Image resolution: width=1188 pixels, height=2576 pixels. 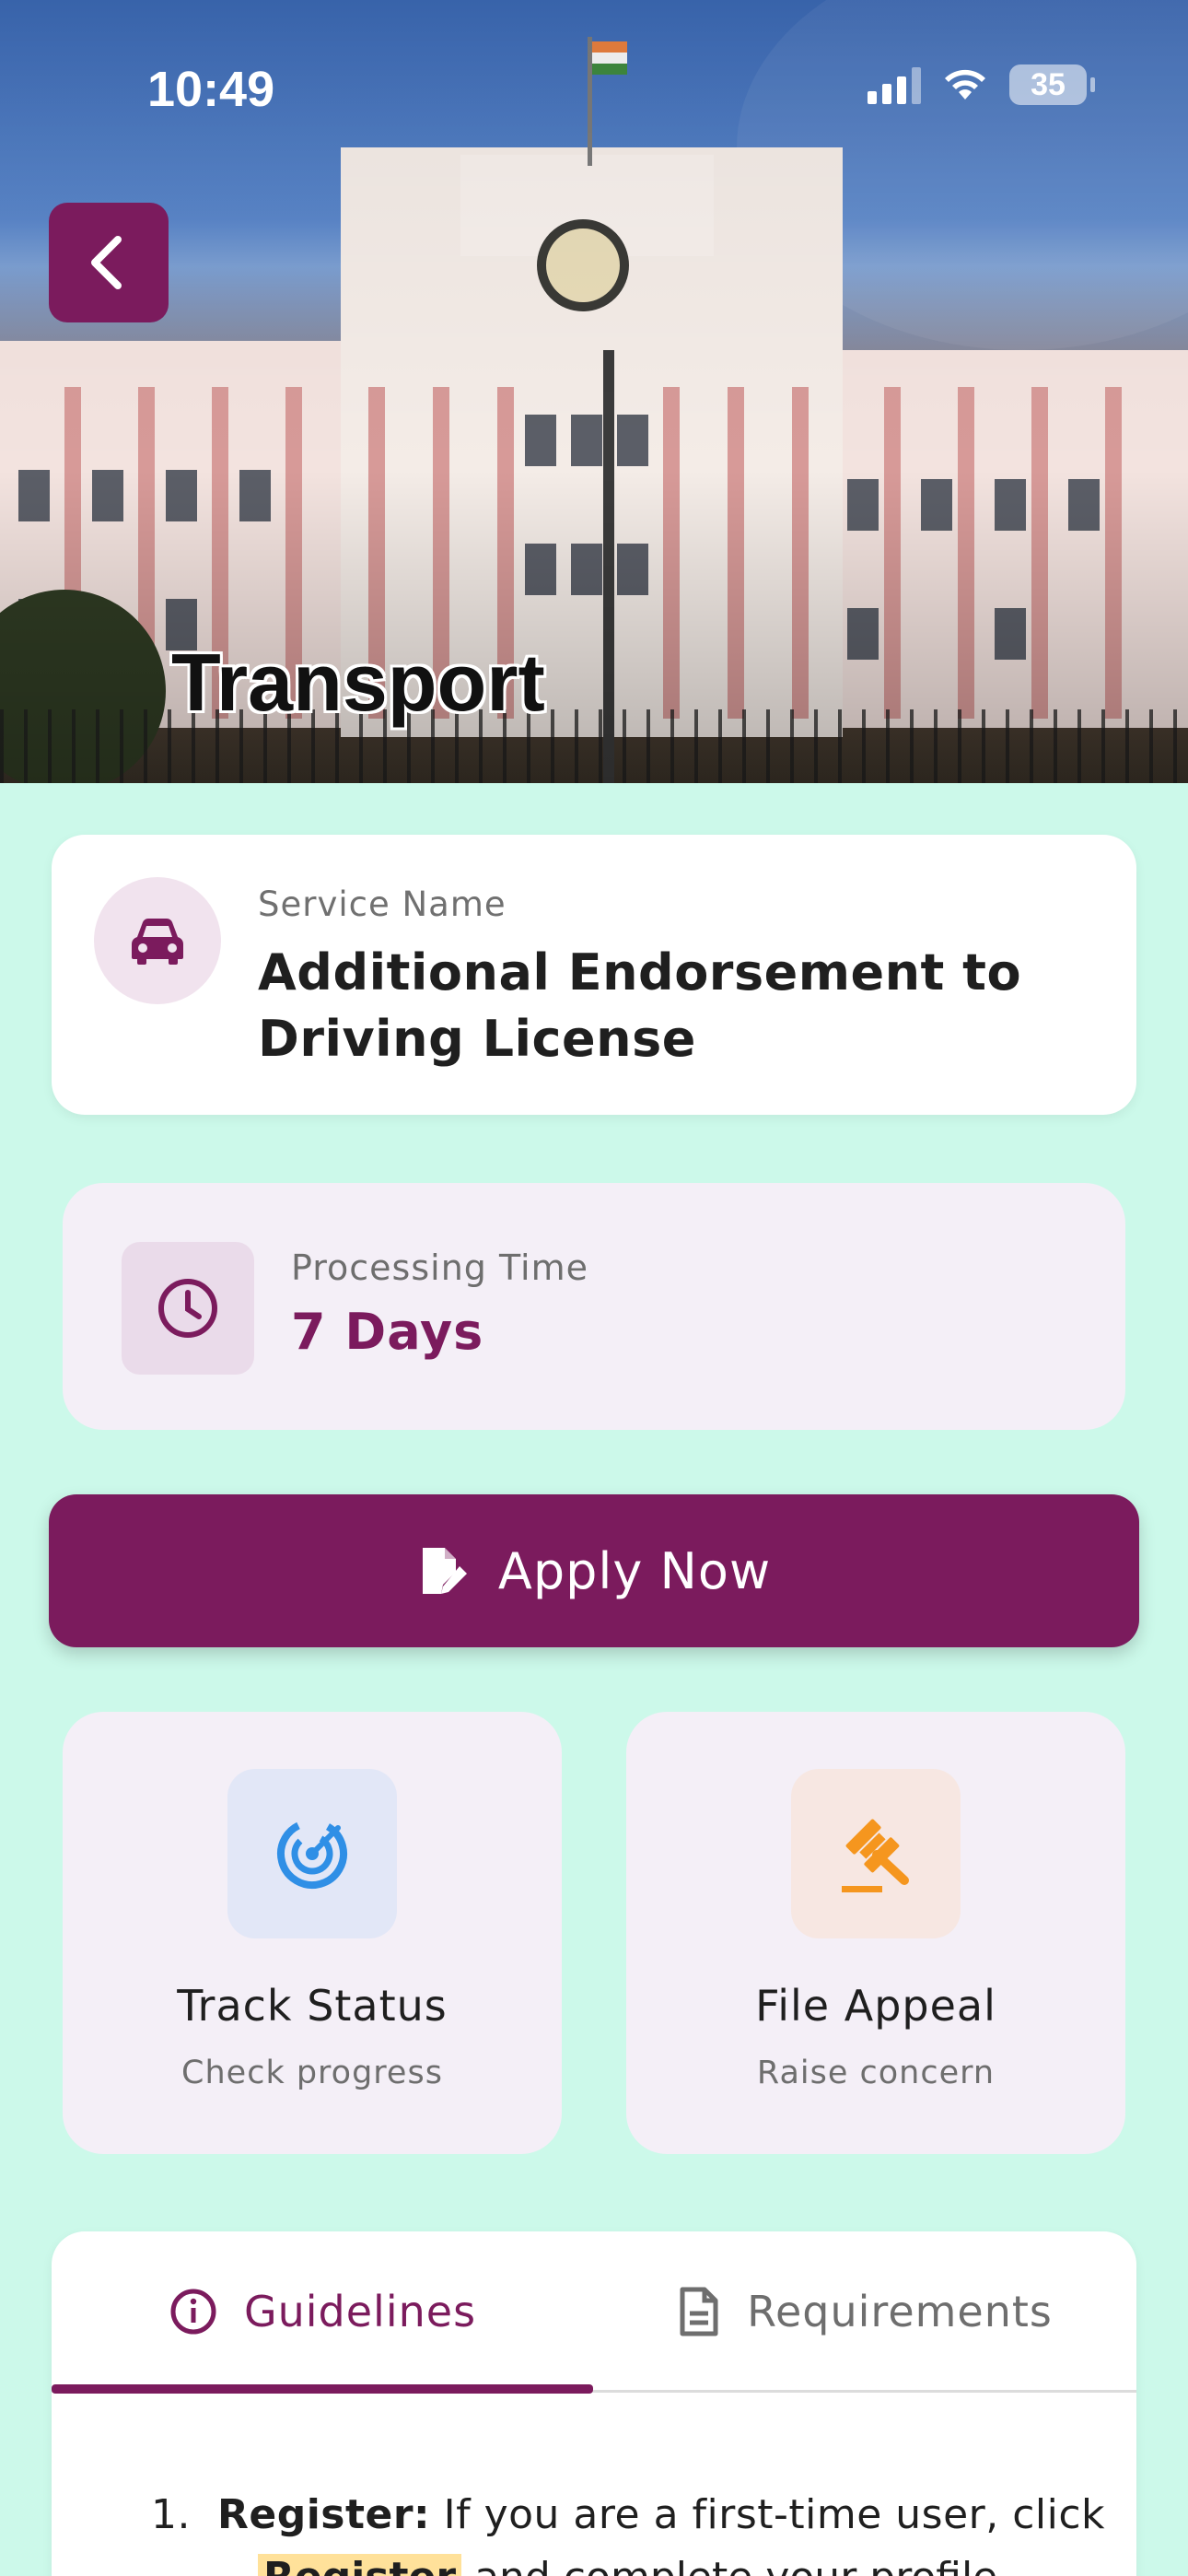 I want to click on processing-time-value: 7 Days, so click(x=387, y=1332).